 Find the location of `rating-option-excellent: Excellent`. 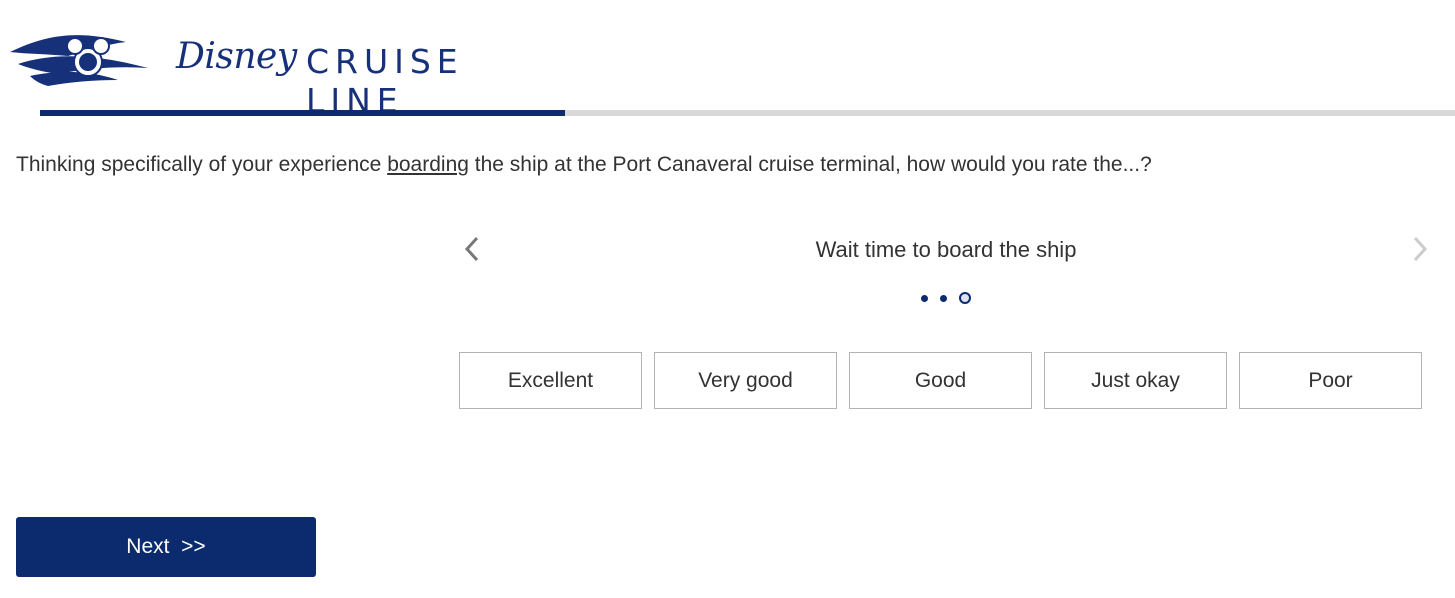

rating-option-excellent: Excellent is located at coordinates (550, 380).